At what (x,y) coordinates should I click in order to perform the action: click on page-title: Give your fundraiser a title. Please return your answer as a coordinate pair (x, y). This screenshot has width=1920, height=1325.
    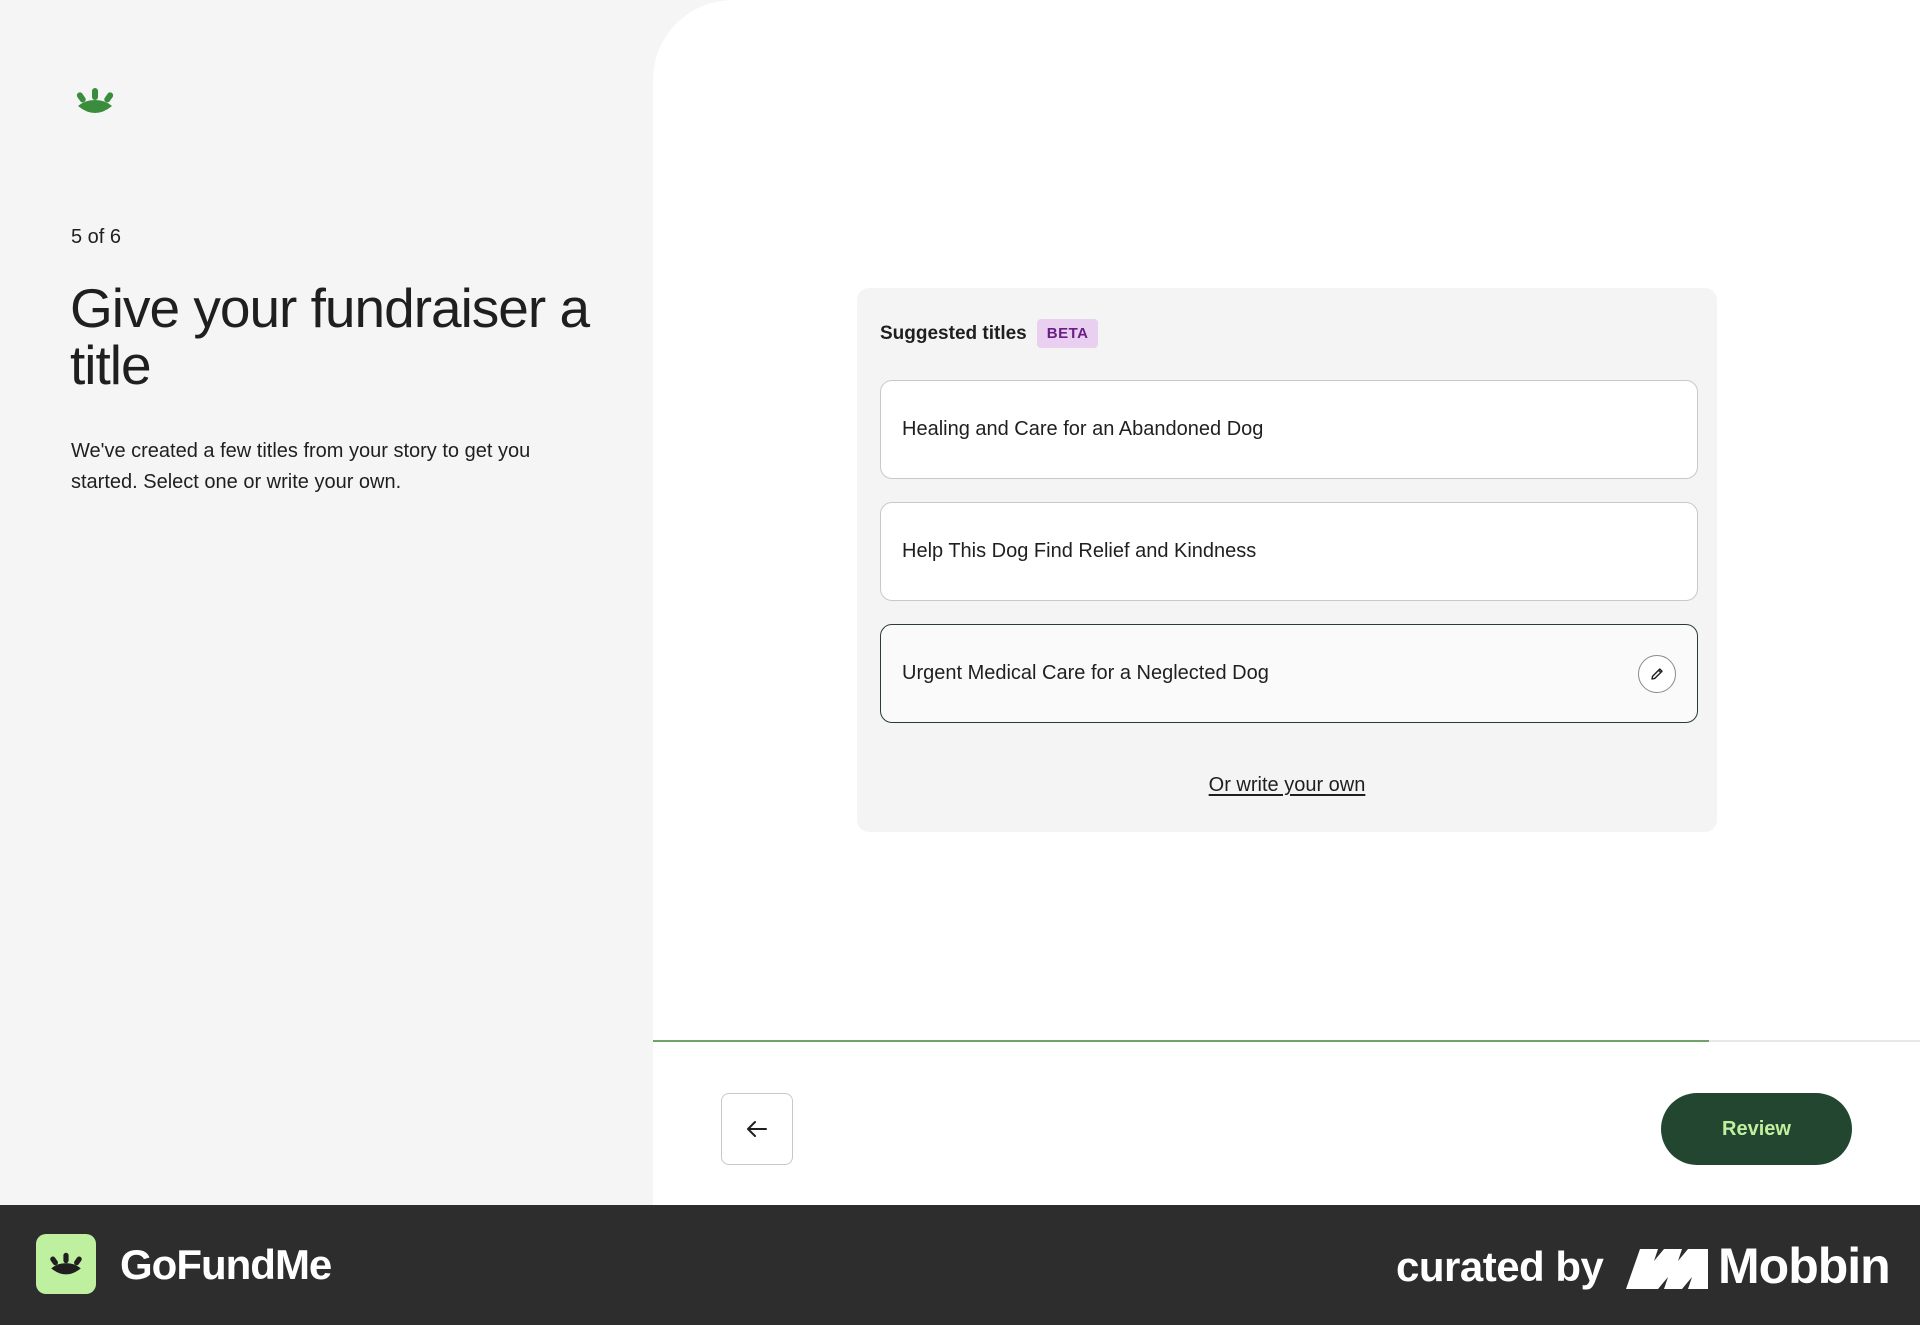
    Looking at the image, I should click on (330, 336).